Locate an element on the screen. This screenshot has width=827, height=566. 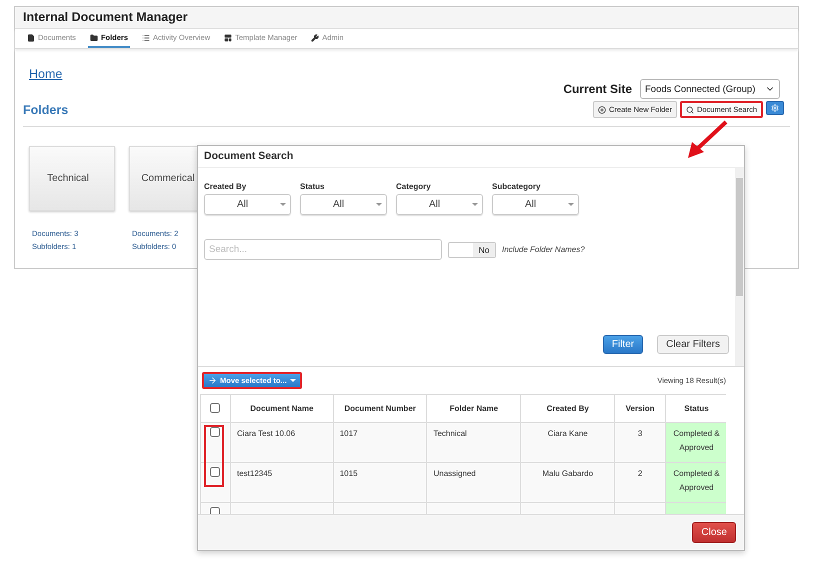
toggle-label: Include Folder Names? is located at coordinates (543, 249).